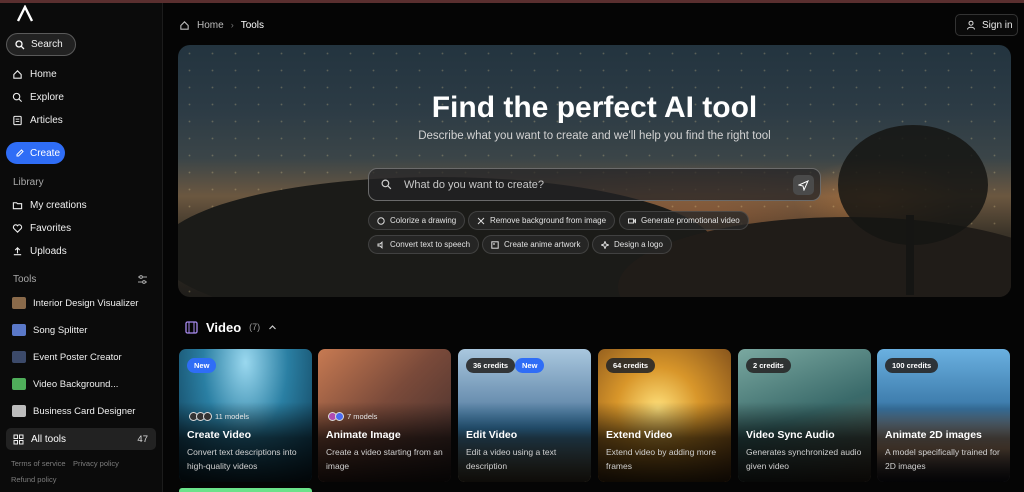  Describe the element at coordinates (594, 107) in the screenshot. I see `hero-title: Find the perfect AI tool` at that location.